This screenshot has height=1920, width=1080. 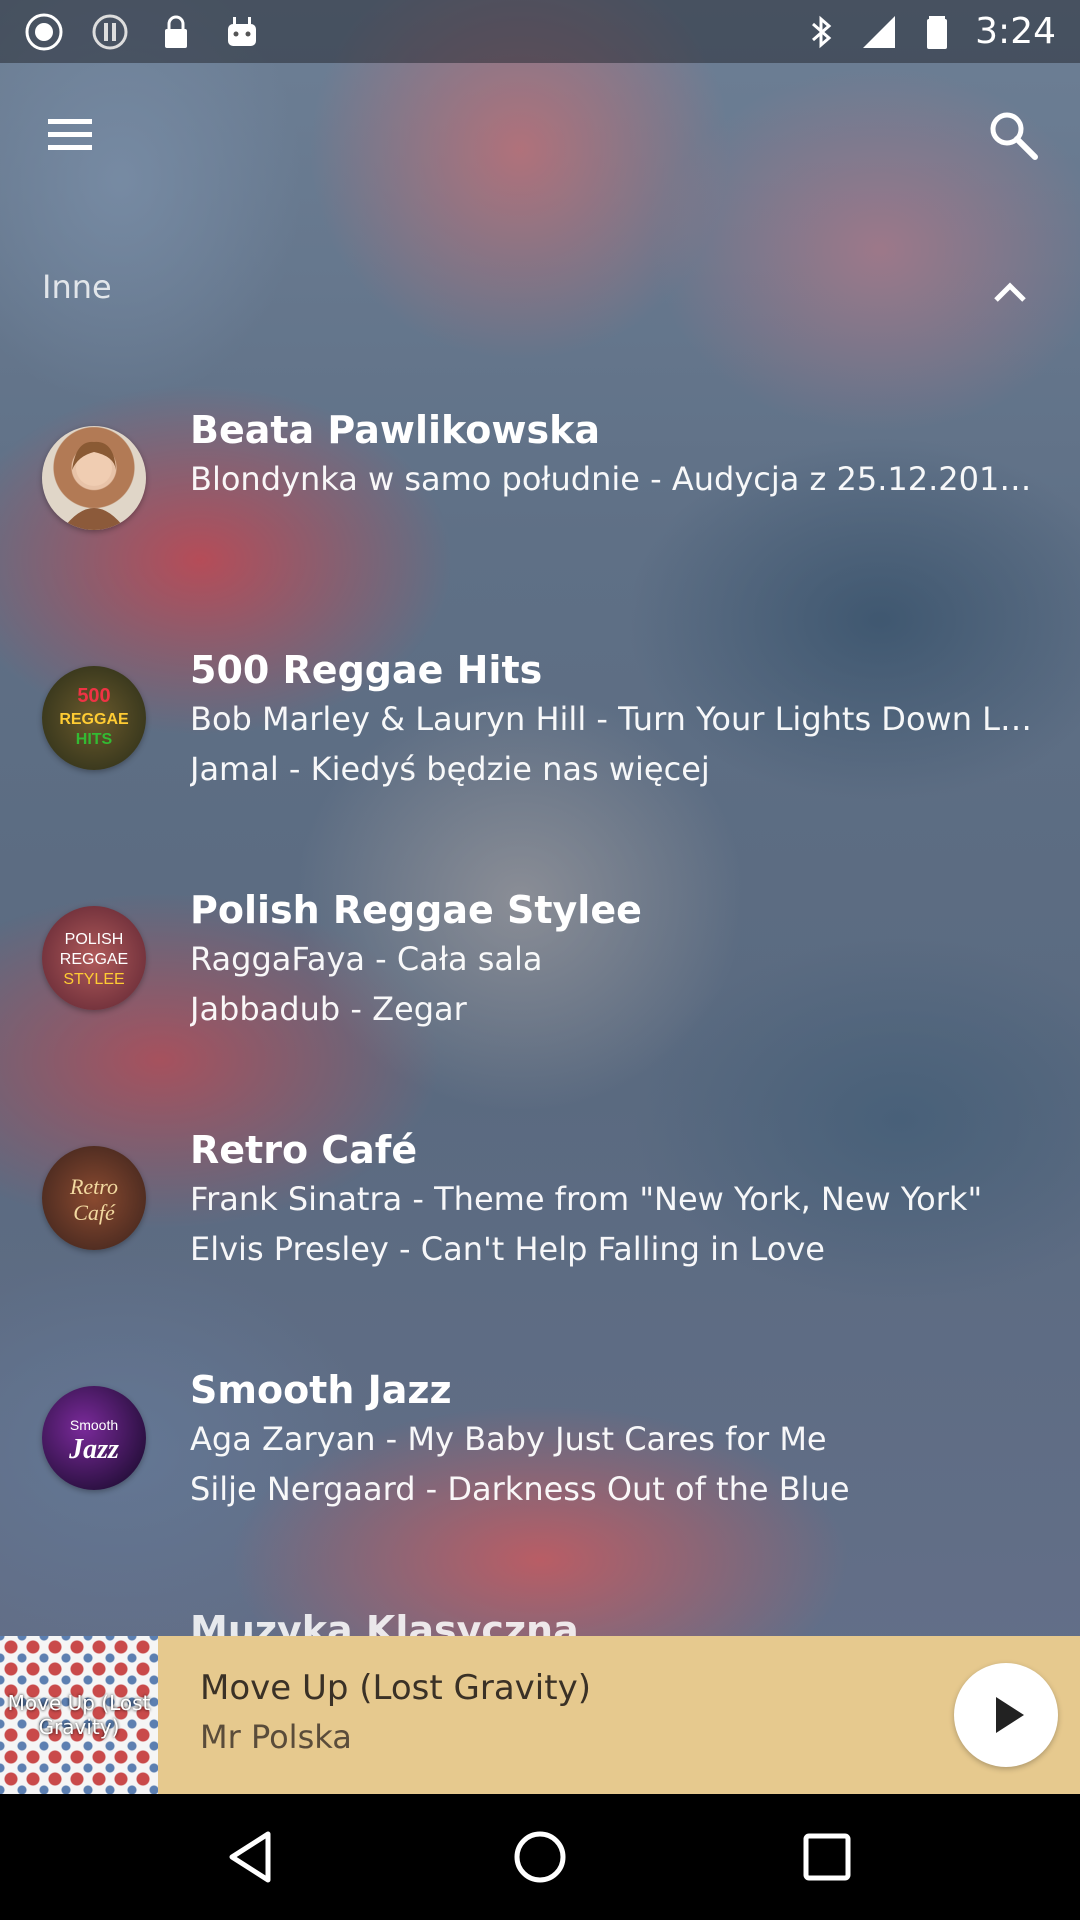 What do you see at coordinates (94, 478) in the screenshot?
I see `station-avatar` at bounding box center [94, 478].